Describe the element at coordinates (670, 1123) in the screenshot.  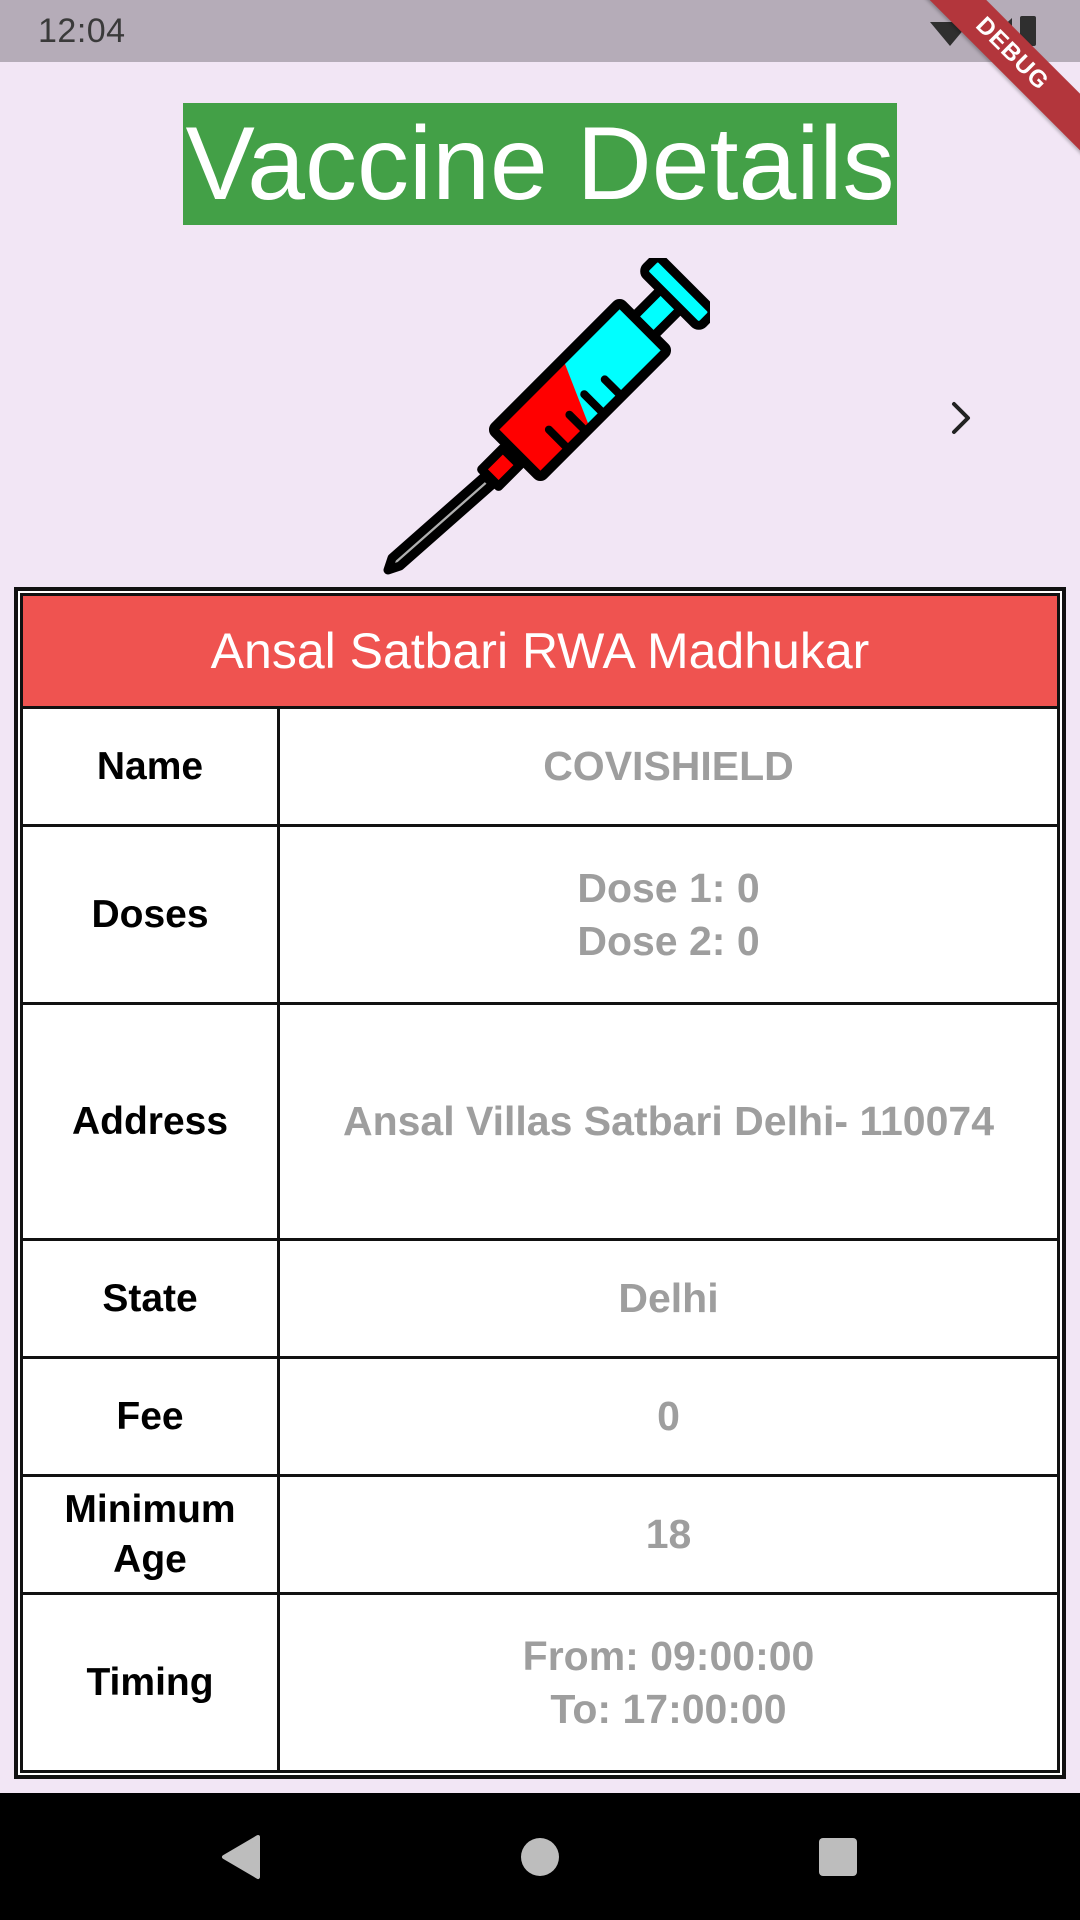
I see `address-value: Ansal Villas Satbari Delhi- 110074` at that location.